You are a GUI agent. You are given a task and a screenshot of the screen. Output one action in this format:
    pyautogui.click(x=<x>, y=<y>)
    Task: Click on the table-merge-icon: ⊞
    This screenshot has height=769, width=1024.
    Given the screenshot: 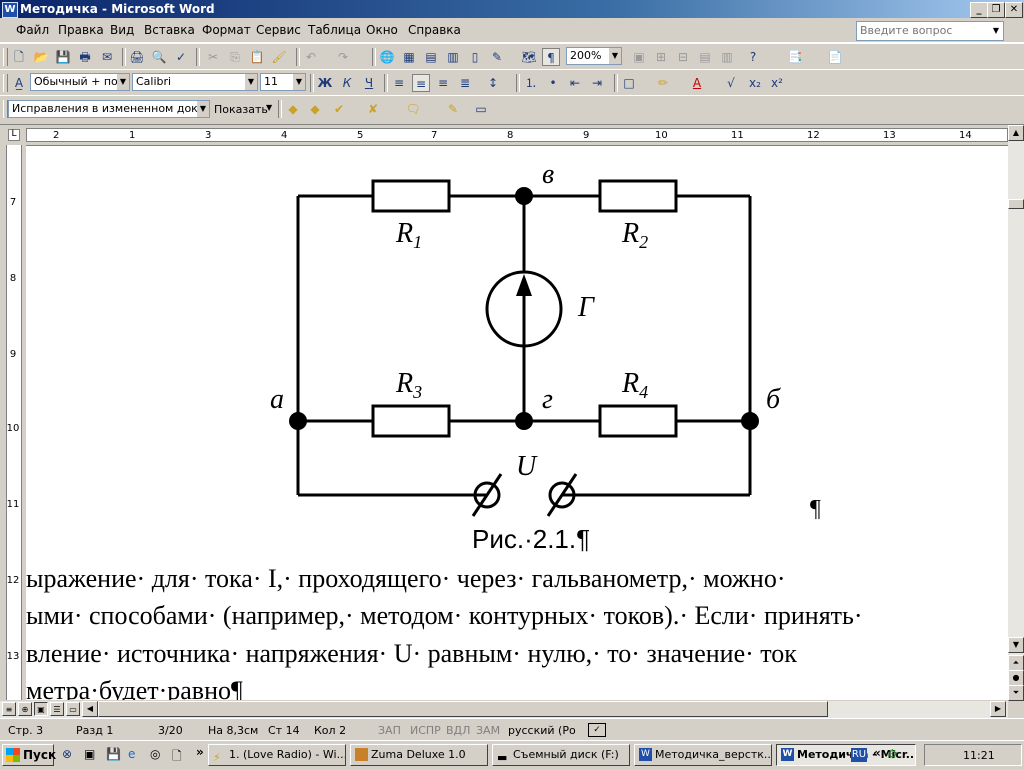 What is the action you would take?
    pyautogui.click(x=661, y=57)
    